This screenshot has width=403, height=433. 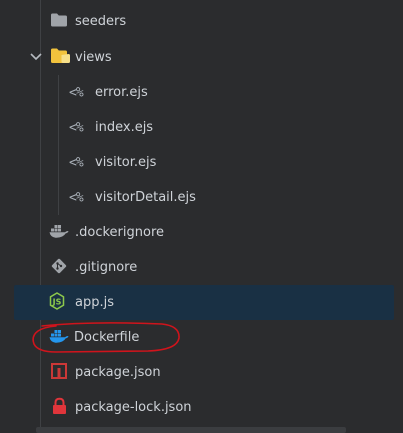 What do you see at coordinates (36, 57) in the screenshot?
I see `chevron-down-icon` at bounding box center [36, 57].